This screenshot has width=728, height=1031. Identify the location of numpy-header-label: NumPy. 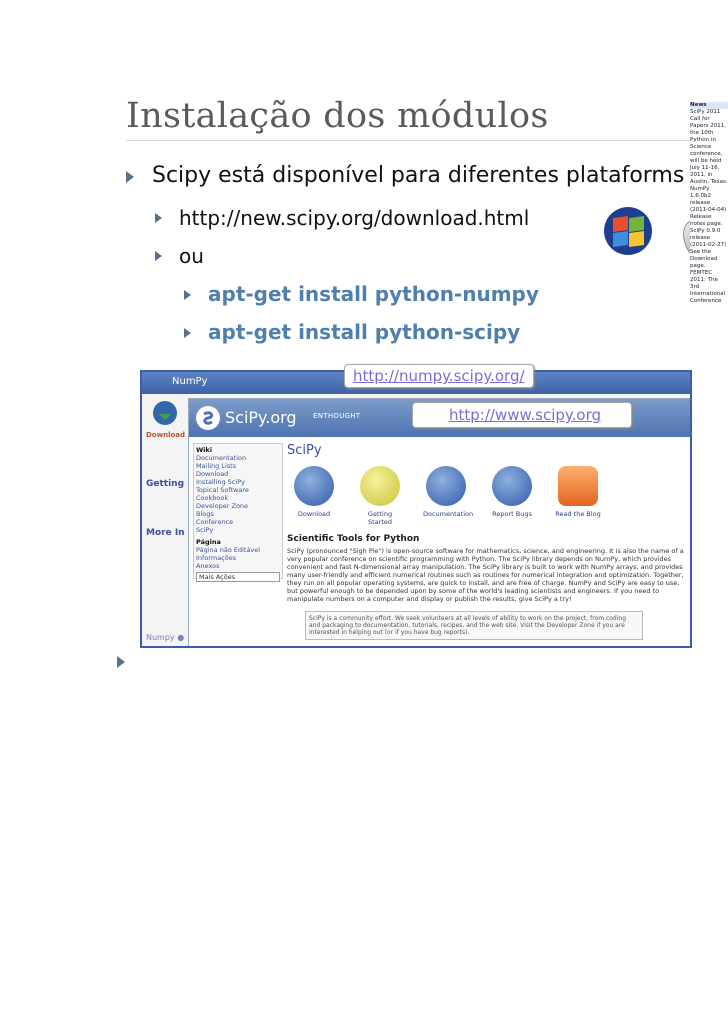
(190, 381).